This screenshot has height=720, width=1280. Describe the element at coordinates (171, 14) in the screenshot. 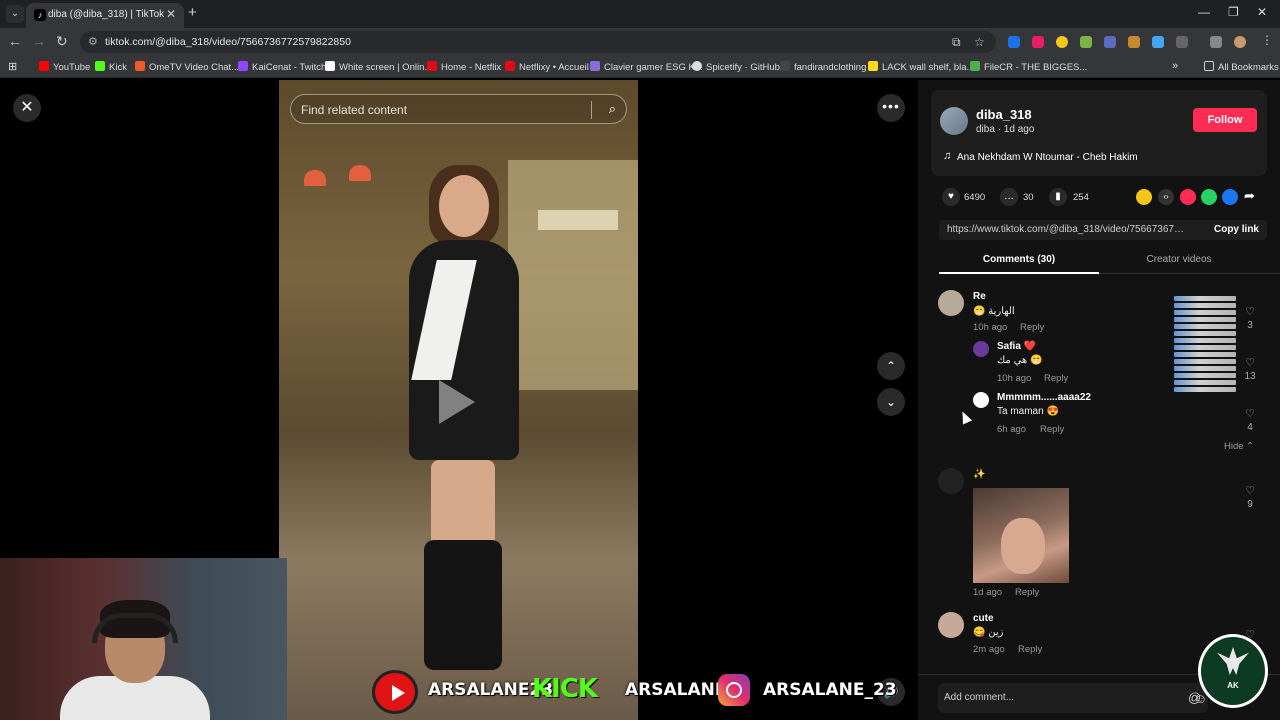

I see `tab-close-icon: ✕` at that location.